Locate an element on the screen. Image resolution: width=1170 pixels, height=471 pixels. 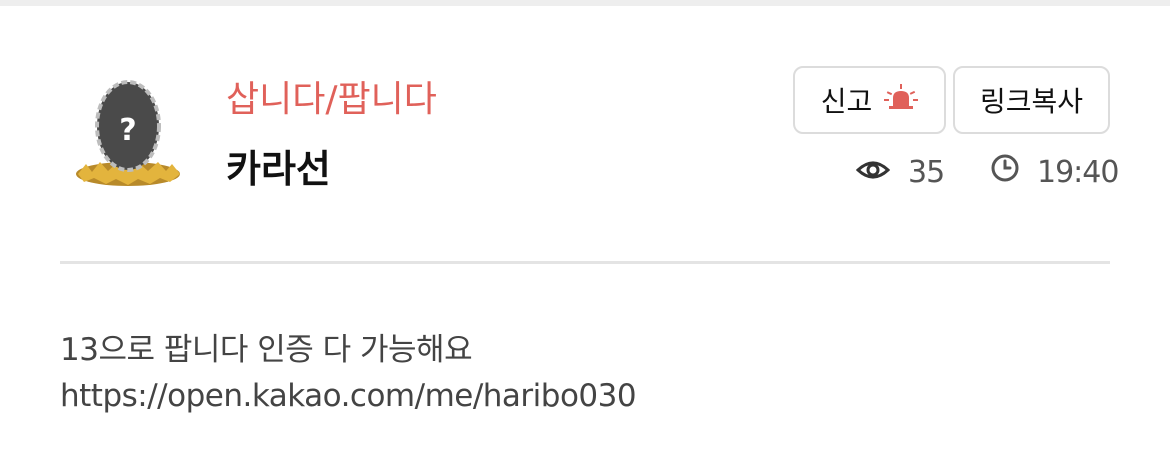
avatar: ? is located at coordinates (128, 136).